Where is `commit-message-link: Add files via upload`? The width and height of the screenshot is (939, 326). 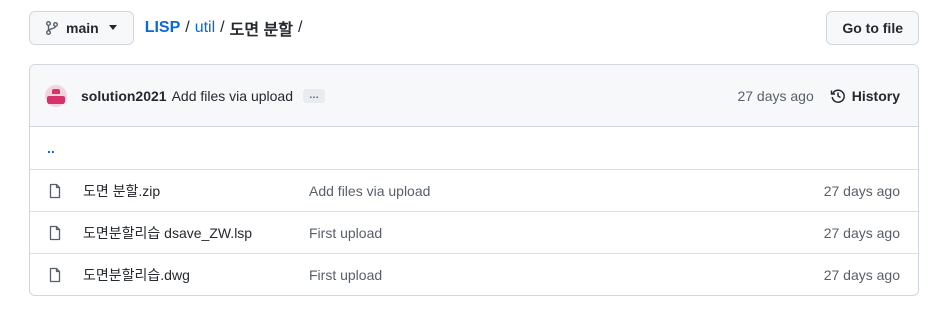
commit-message-link: Add files via upload is located at coordinates (232, 96).